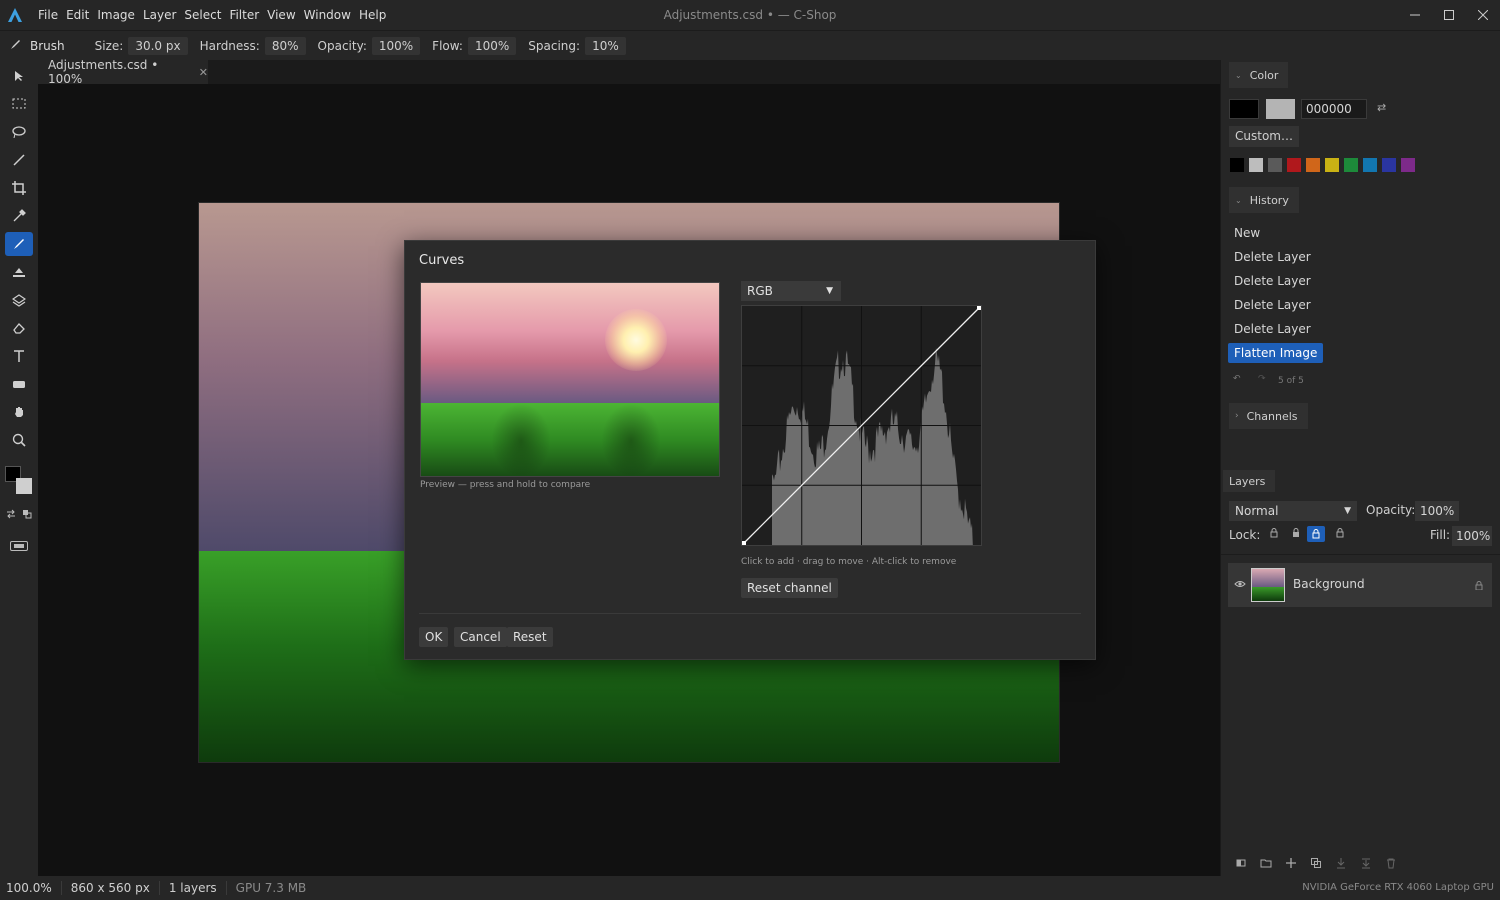 The image size is (1500, 900). Describe the element at coordinates (1340, 534) in the screenshot. I see `lock-all-icon` at that location.